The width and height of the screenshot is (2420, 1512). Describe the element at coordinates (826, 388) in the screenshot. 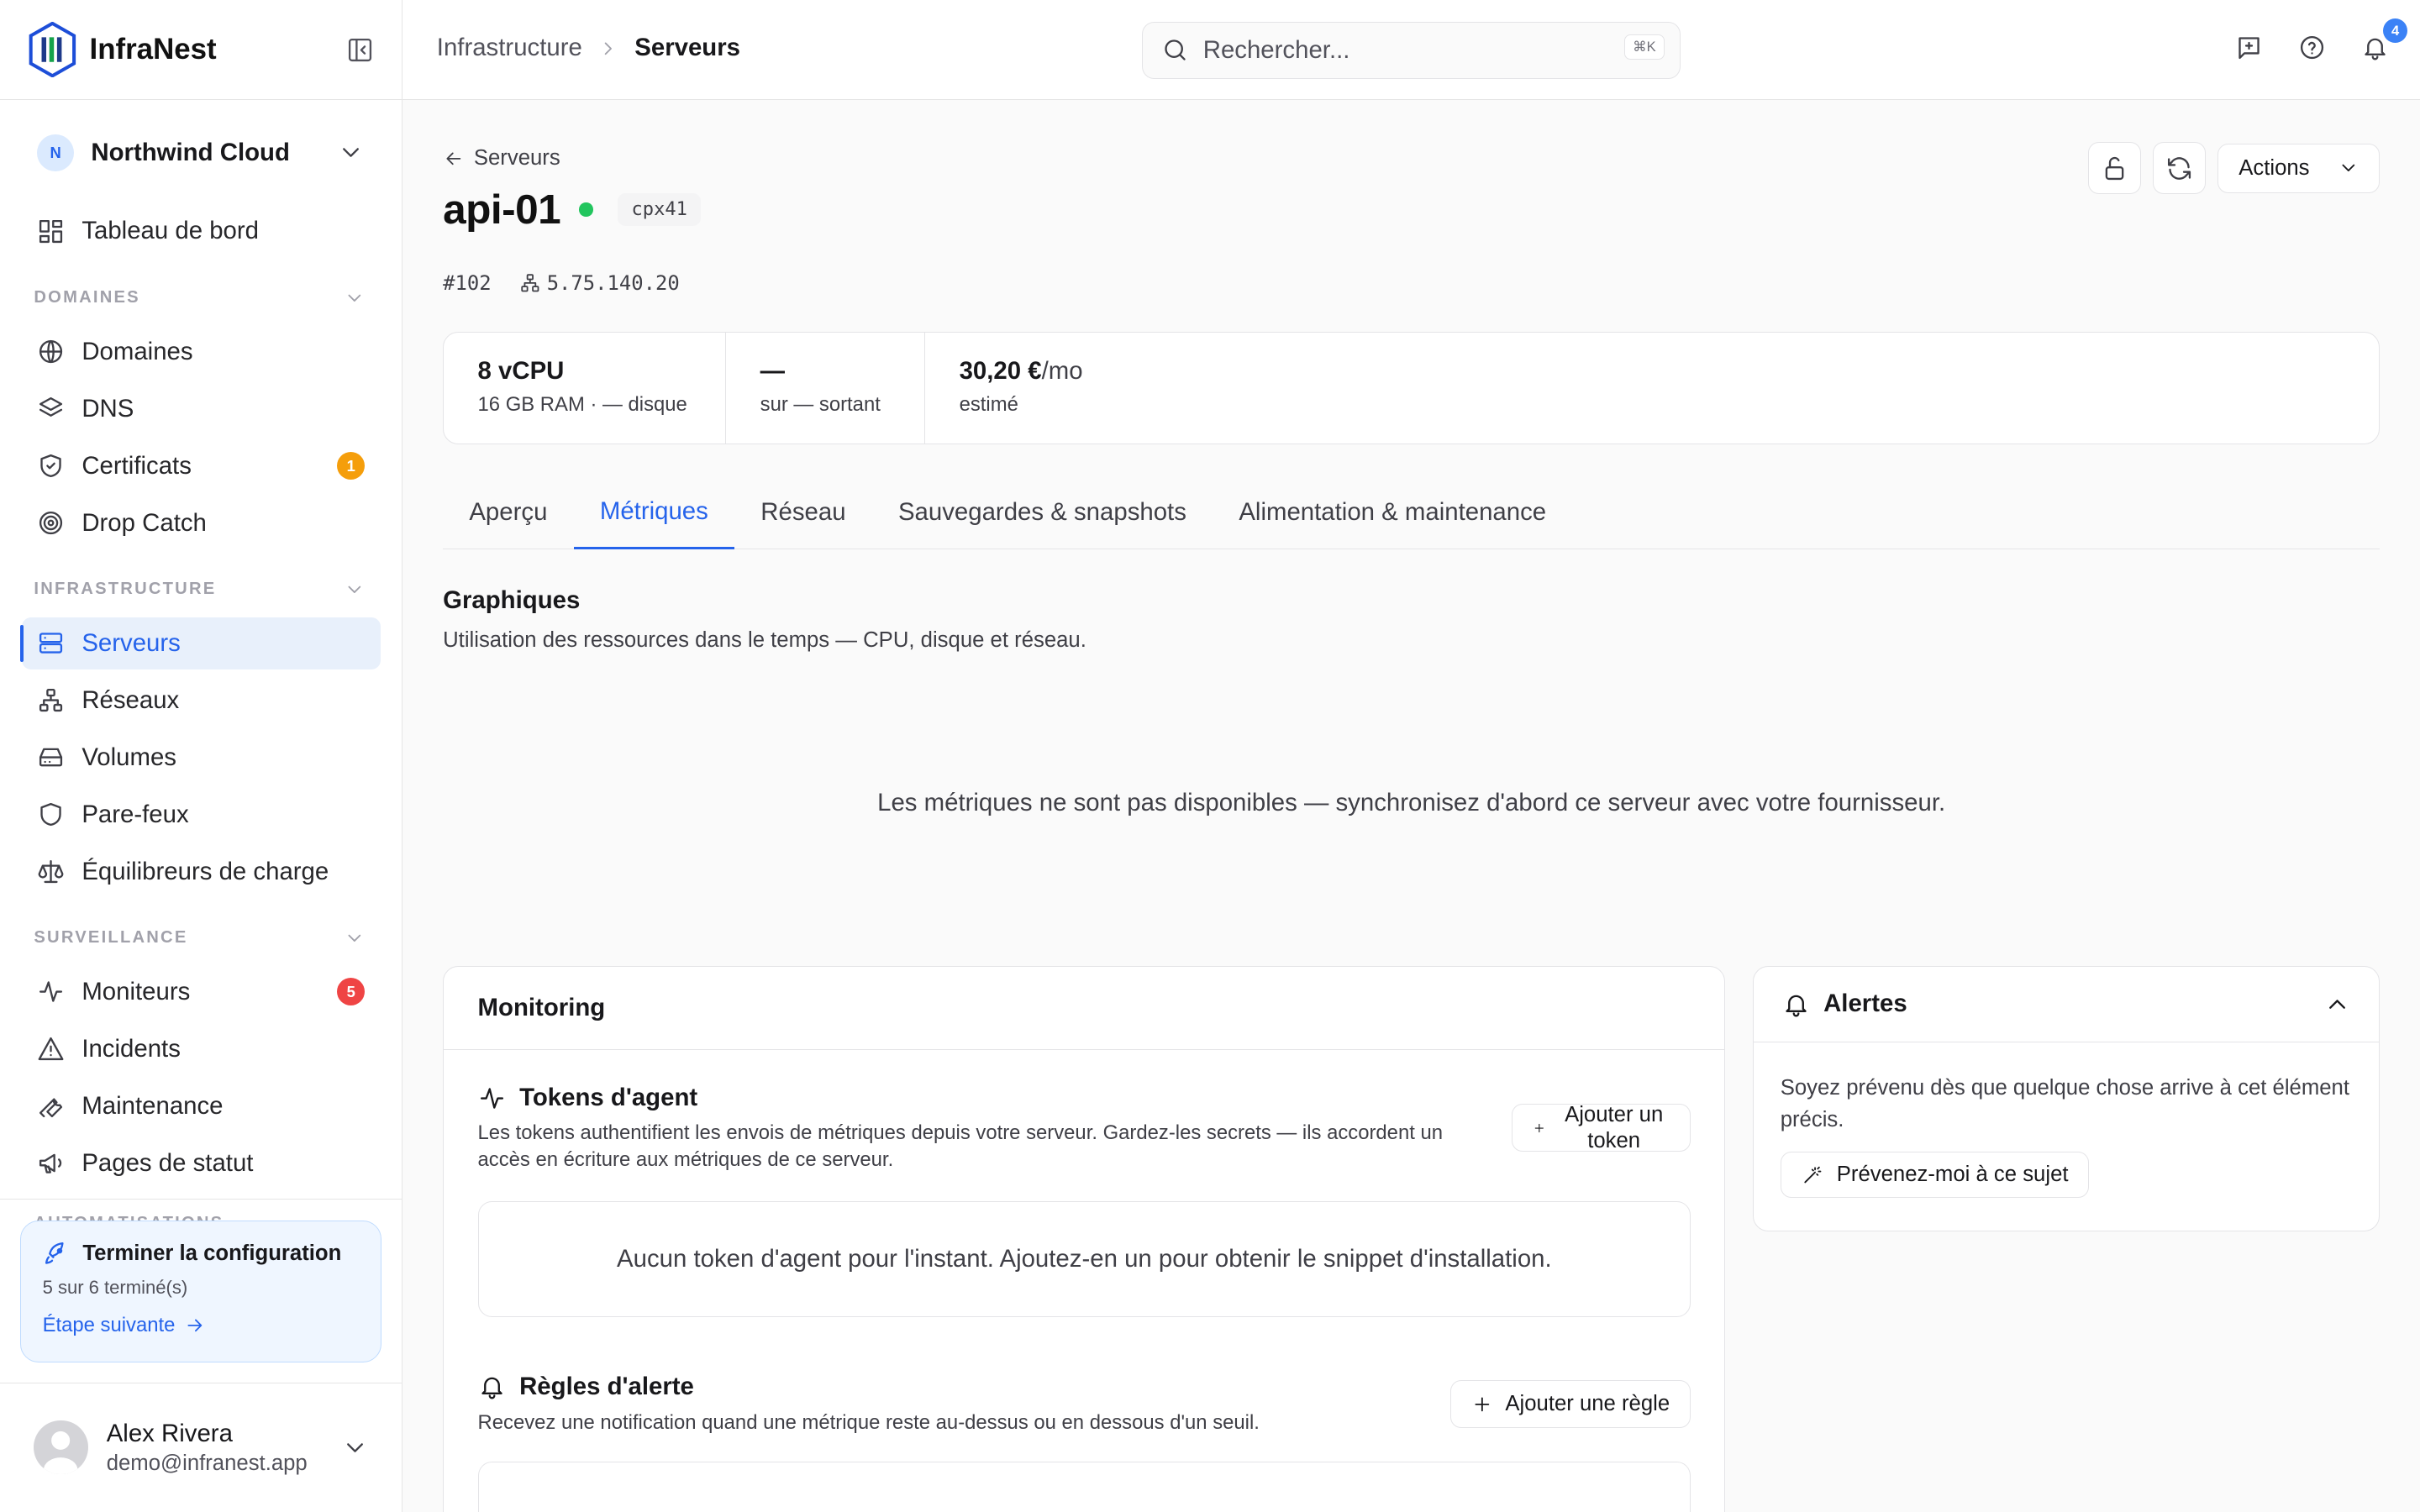

I see `stat-traffic: — sur — sortant` at that location.